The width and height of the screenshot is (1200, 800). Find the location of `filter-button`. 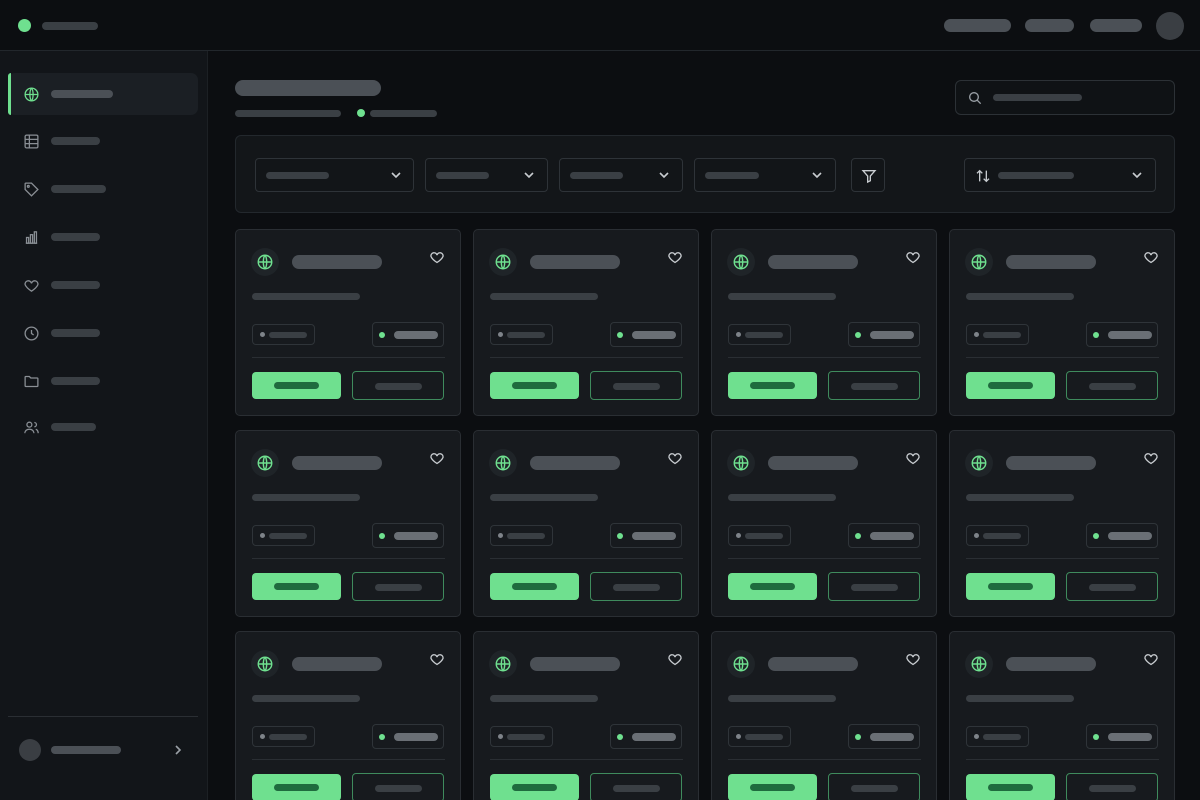

filter-button is located at coordinates (868, 175).